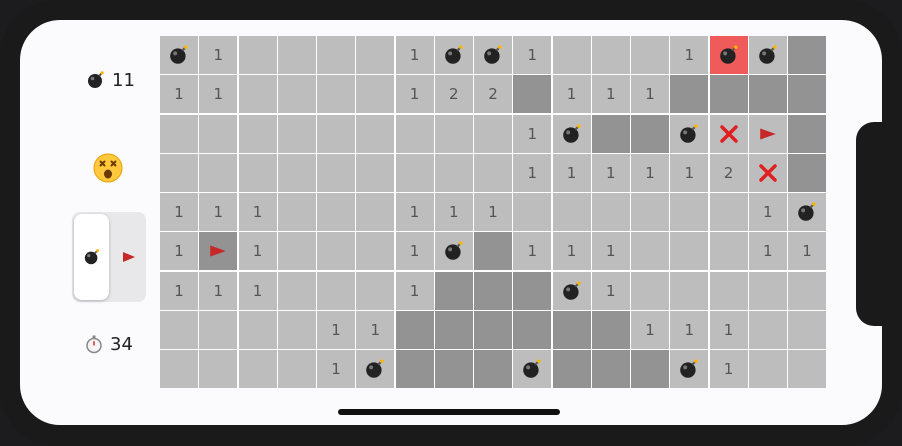 This screenshot has width=902, height=446. What do you see at coordinates (728, 55) in the screenshot?
I see `exploded-mine-cell` at bounding box center [728, 55].